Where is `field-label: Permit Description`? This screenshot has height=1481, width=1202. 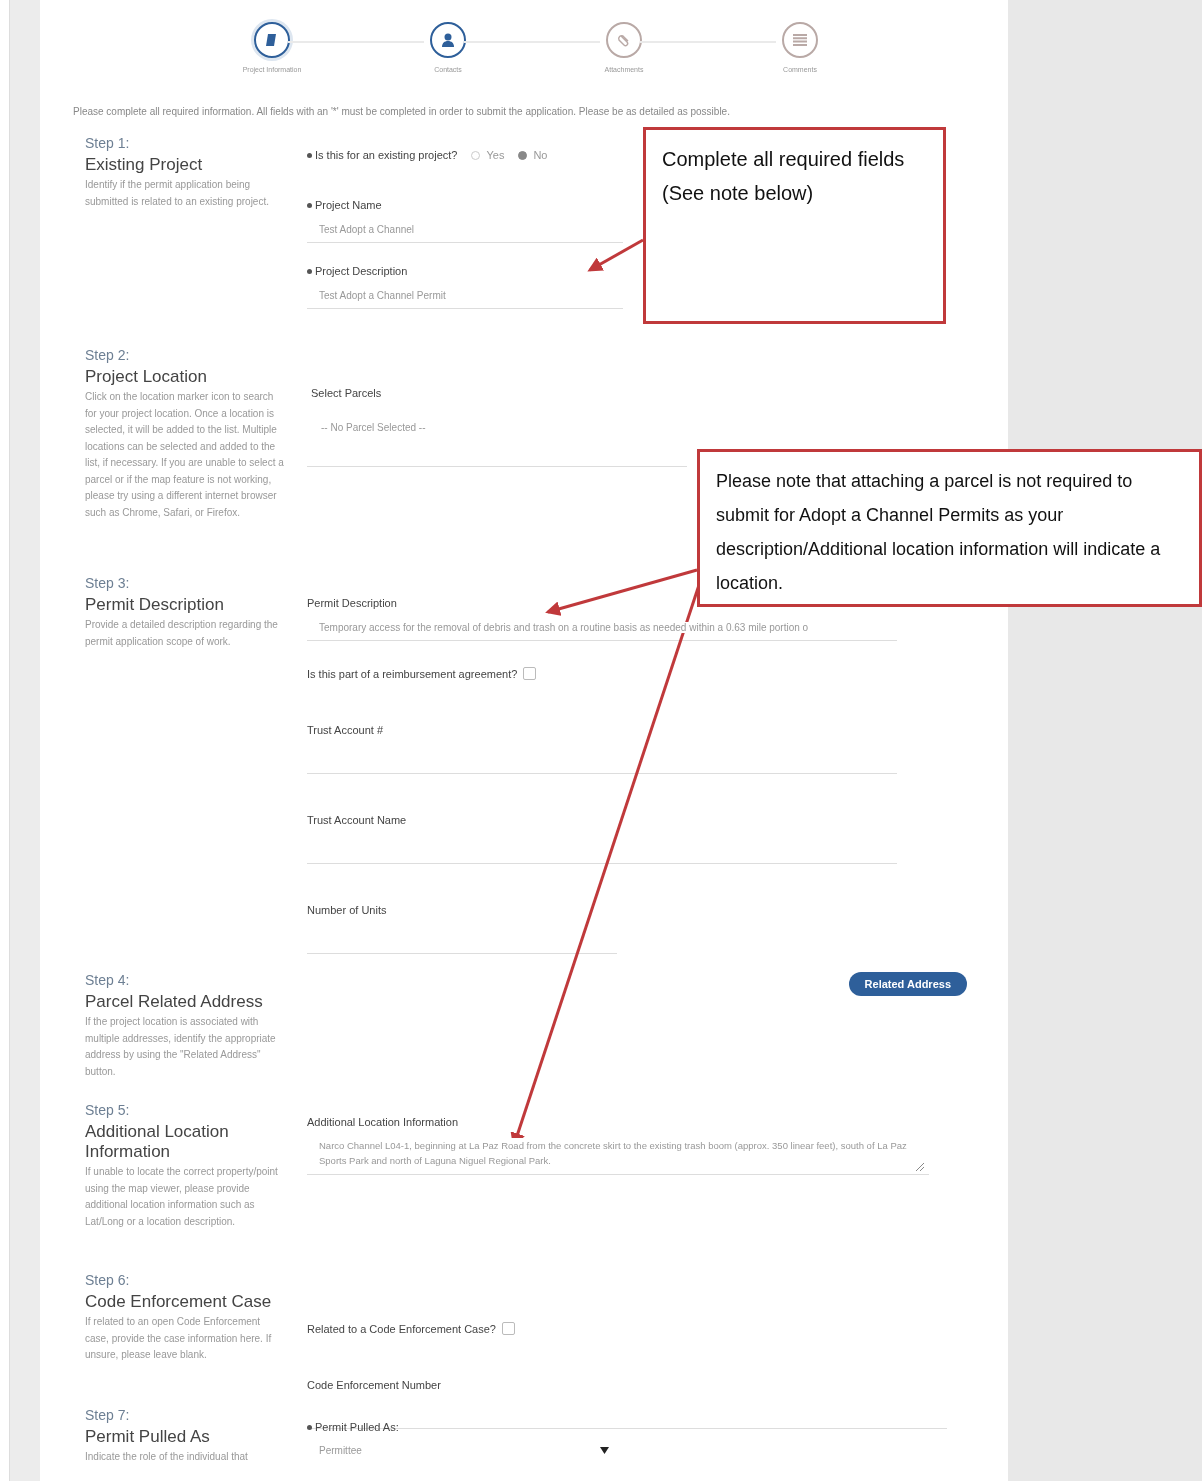 field-label: Permit Description is located at coordinates (352, 603).